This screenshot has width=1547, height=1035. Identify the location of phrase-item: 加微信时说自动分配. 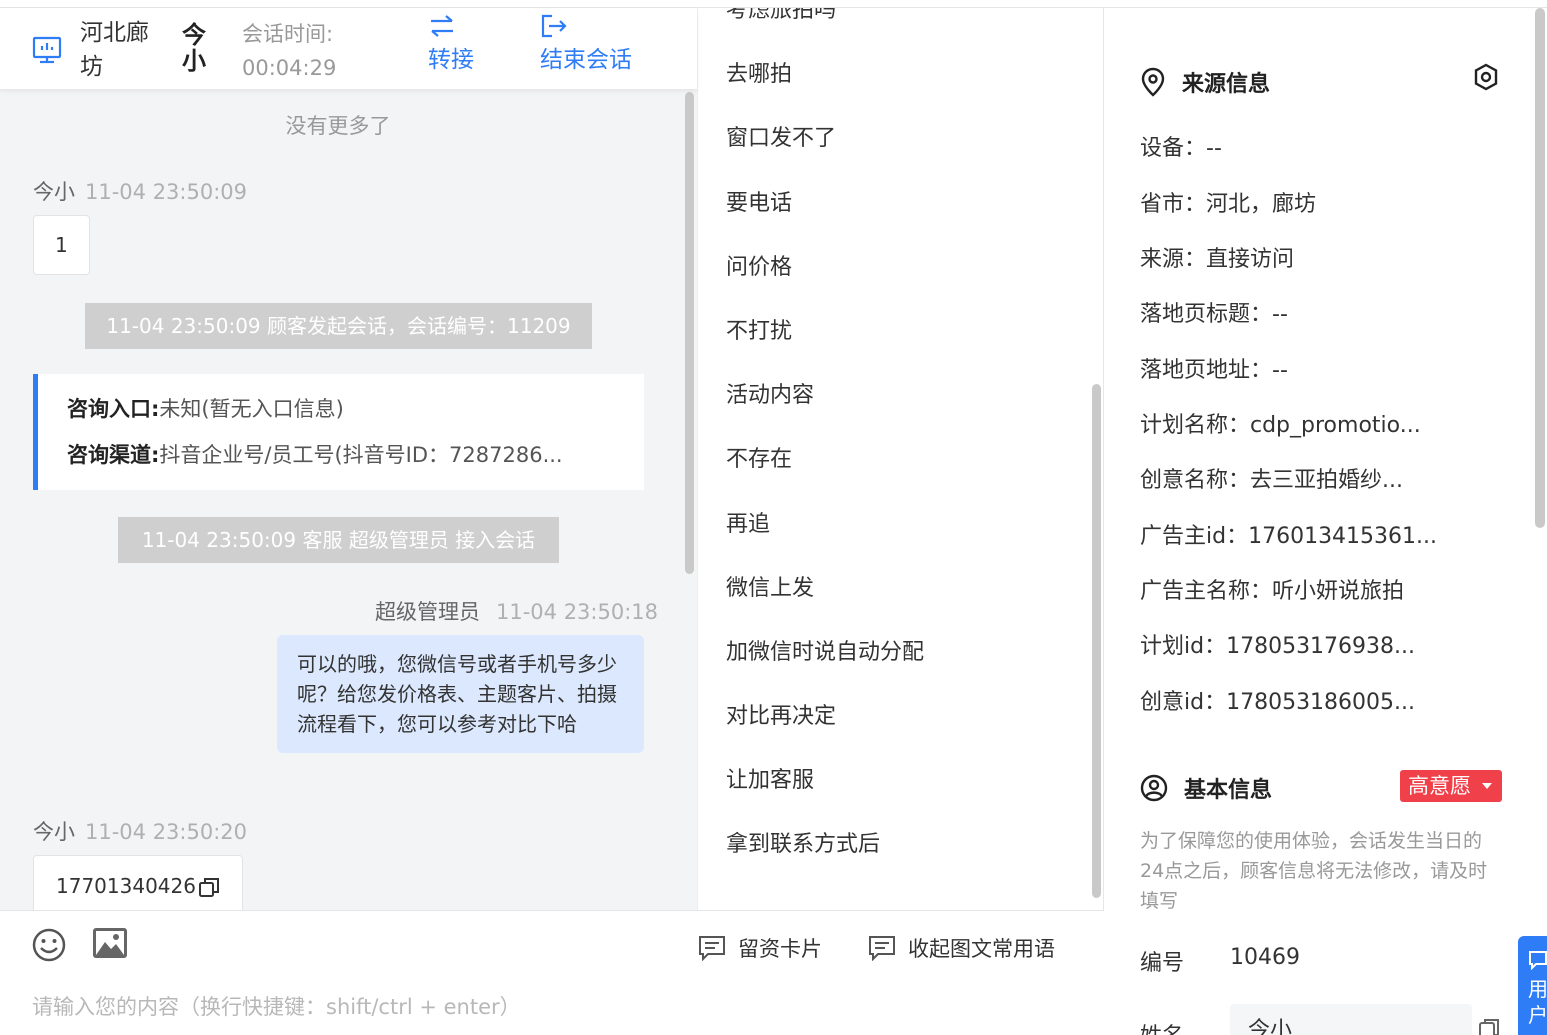
(825, 650).